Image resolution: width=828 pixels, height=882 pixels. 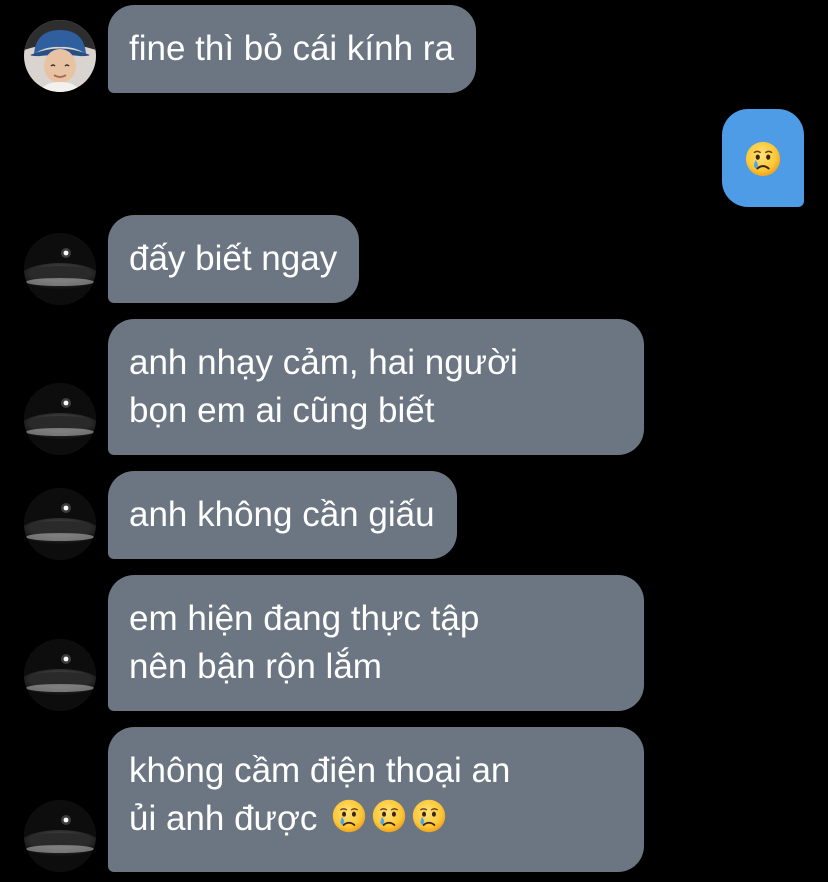 I want to click on profile-photo-icon, so click(x=60, y=56).